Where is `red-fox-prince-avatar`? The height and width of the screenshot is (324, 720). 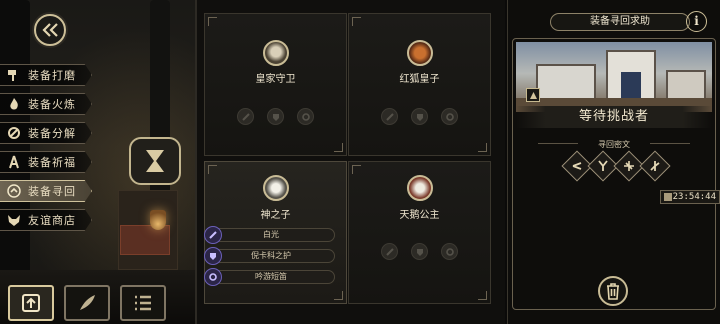 red-fox-prince-avatar is located at coordinates (420, 53).